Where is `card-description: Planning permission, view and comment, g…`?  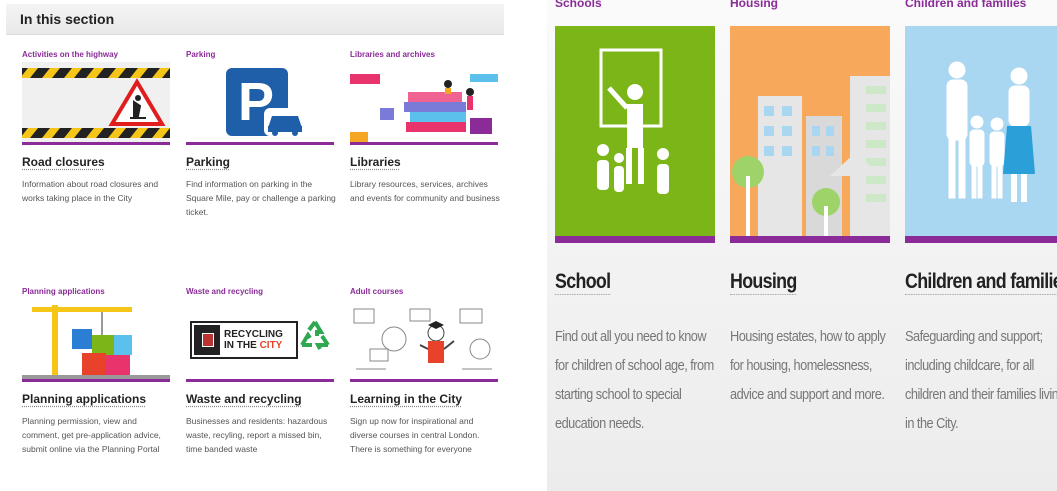
card-description: Planning permission, view and comment, g… is located at coordinates (91, 435).